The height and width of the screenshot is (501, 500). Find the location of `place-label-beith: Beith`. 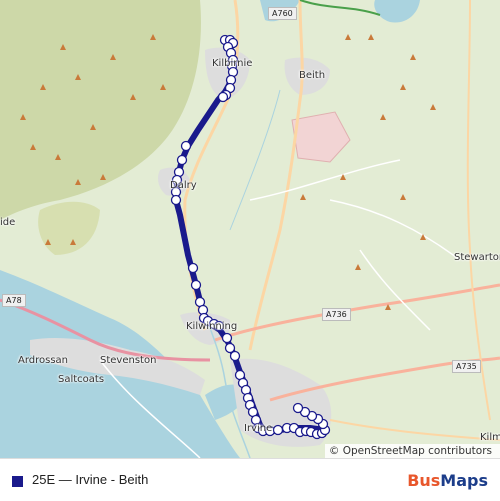

place-label-beith: Beith is located at coordinates (312, 75).